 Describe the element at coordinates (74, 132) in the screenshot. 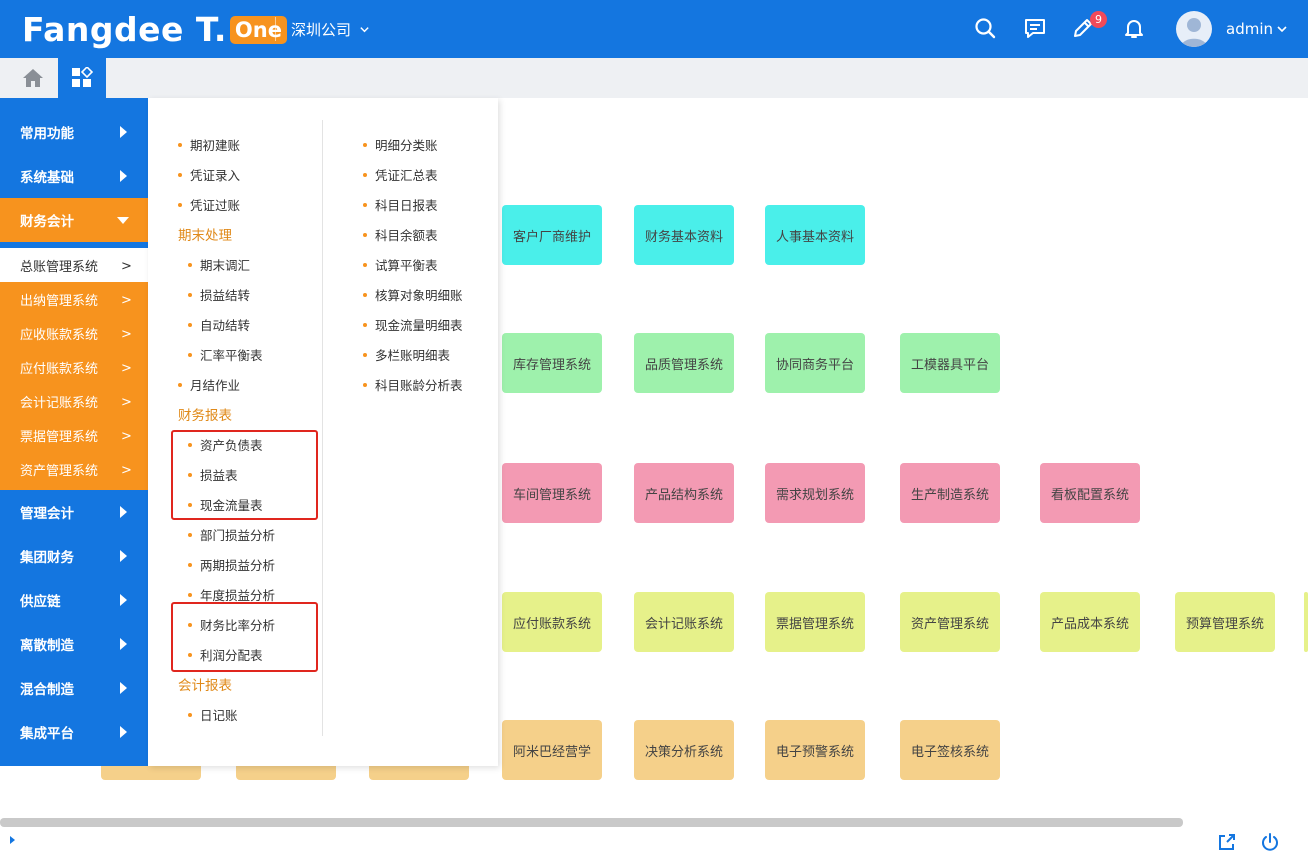

I see `sidebar-item-common: 常用功能` at that location.